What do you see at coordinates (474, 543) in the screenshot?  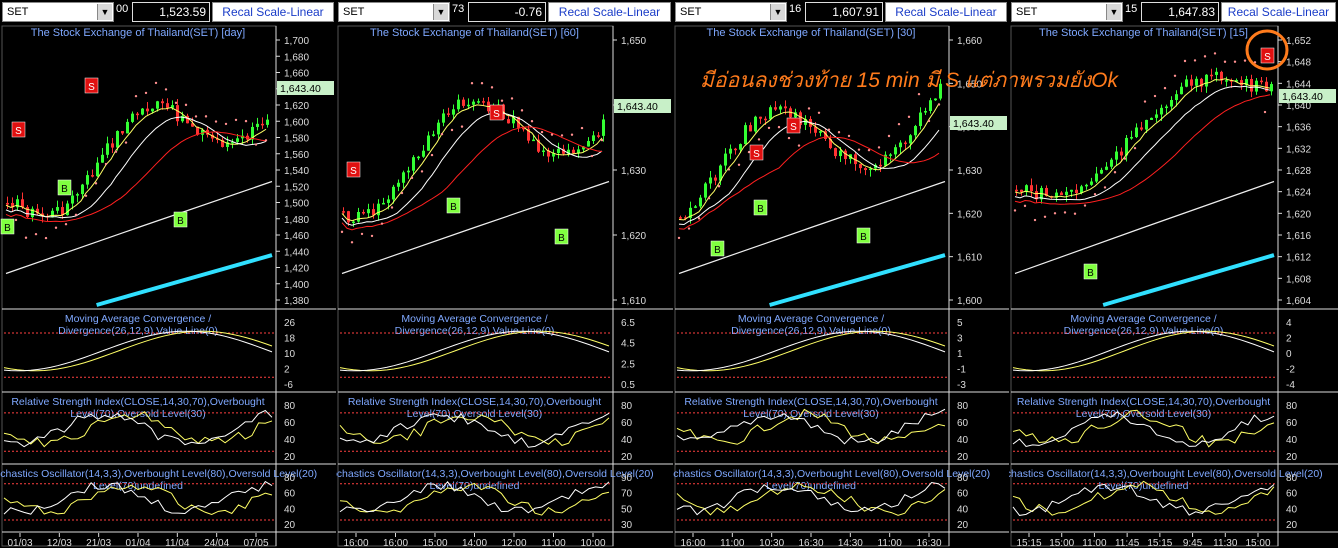 I see `date-tick-label: 14:00` at bounding box center [474, 543].